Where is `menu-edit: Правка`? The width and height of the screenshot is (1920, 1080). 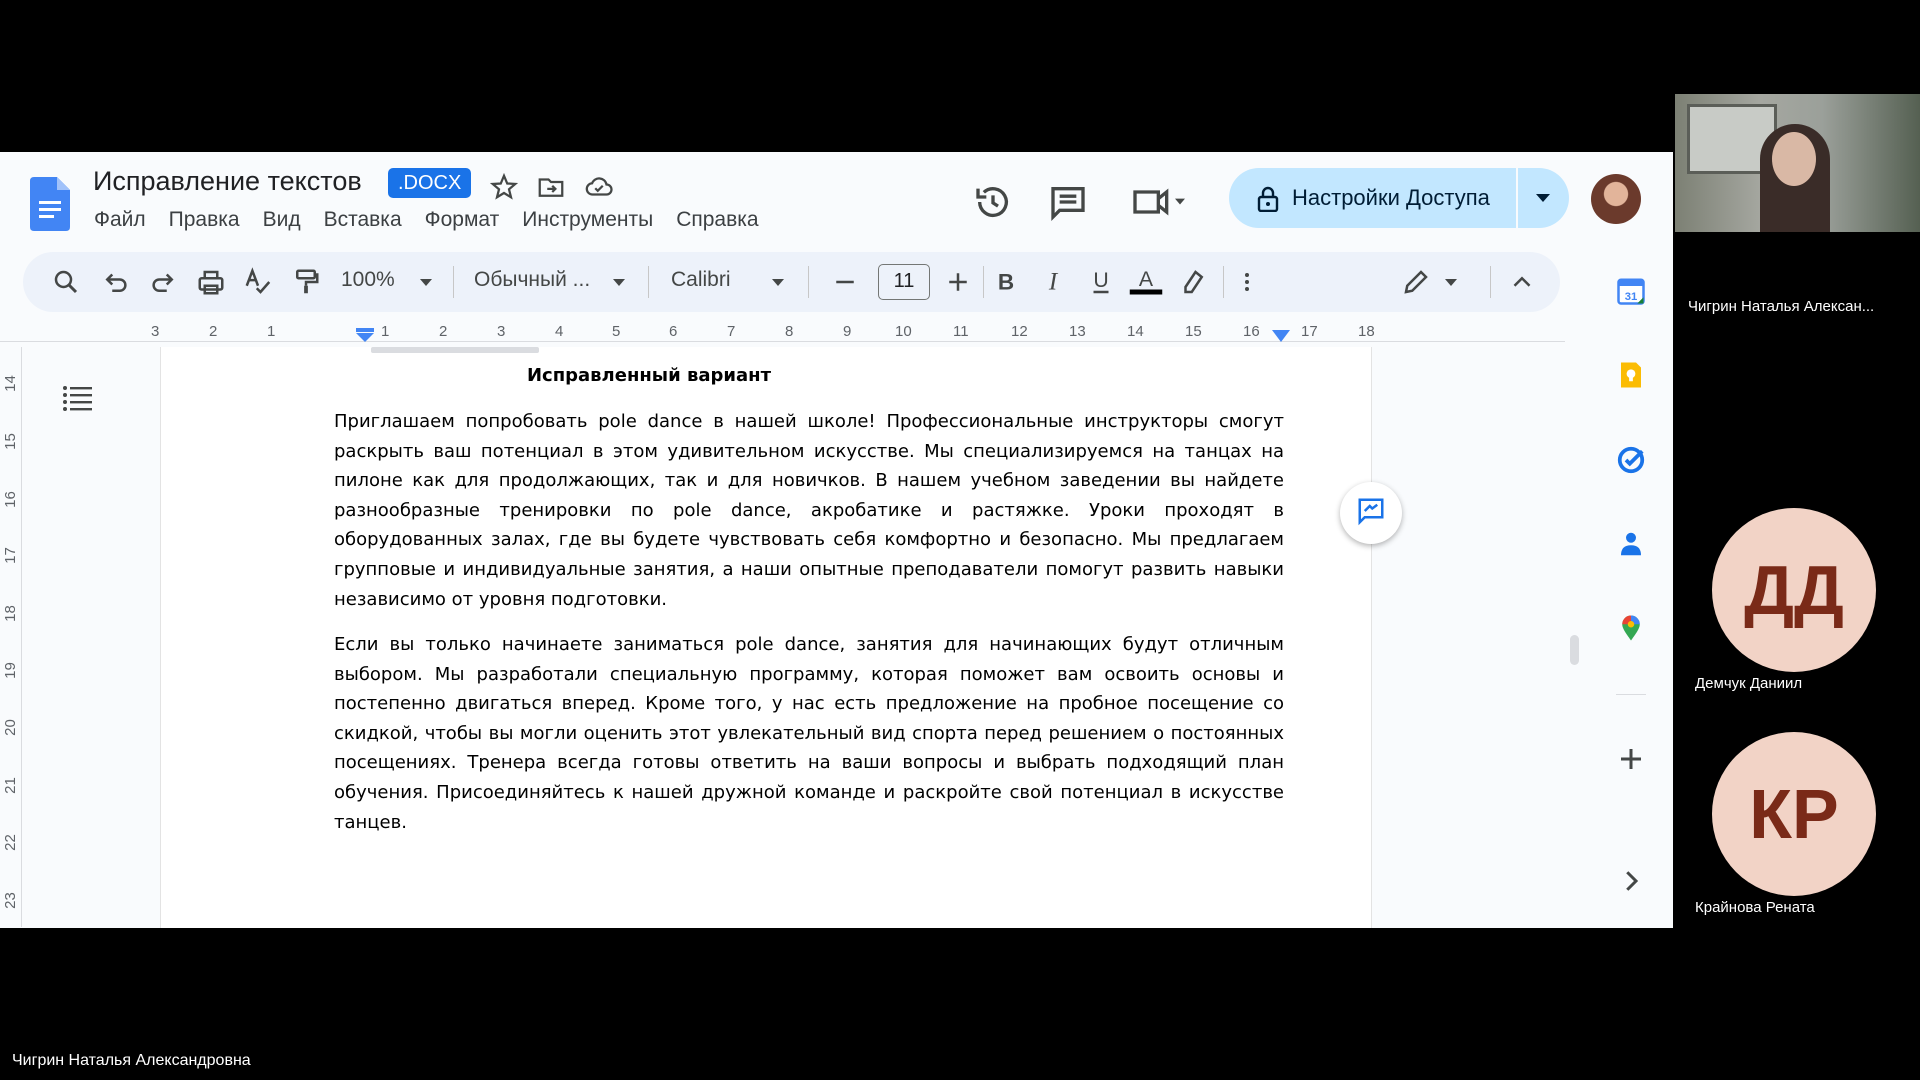 menu-edit: Правка is located at coordinates (204, 220).